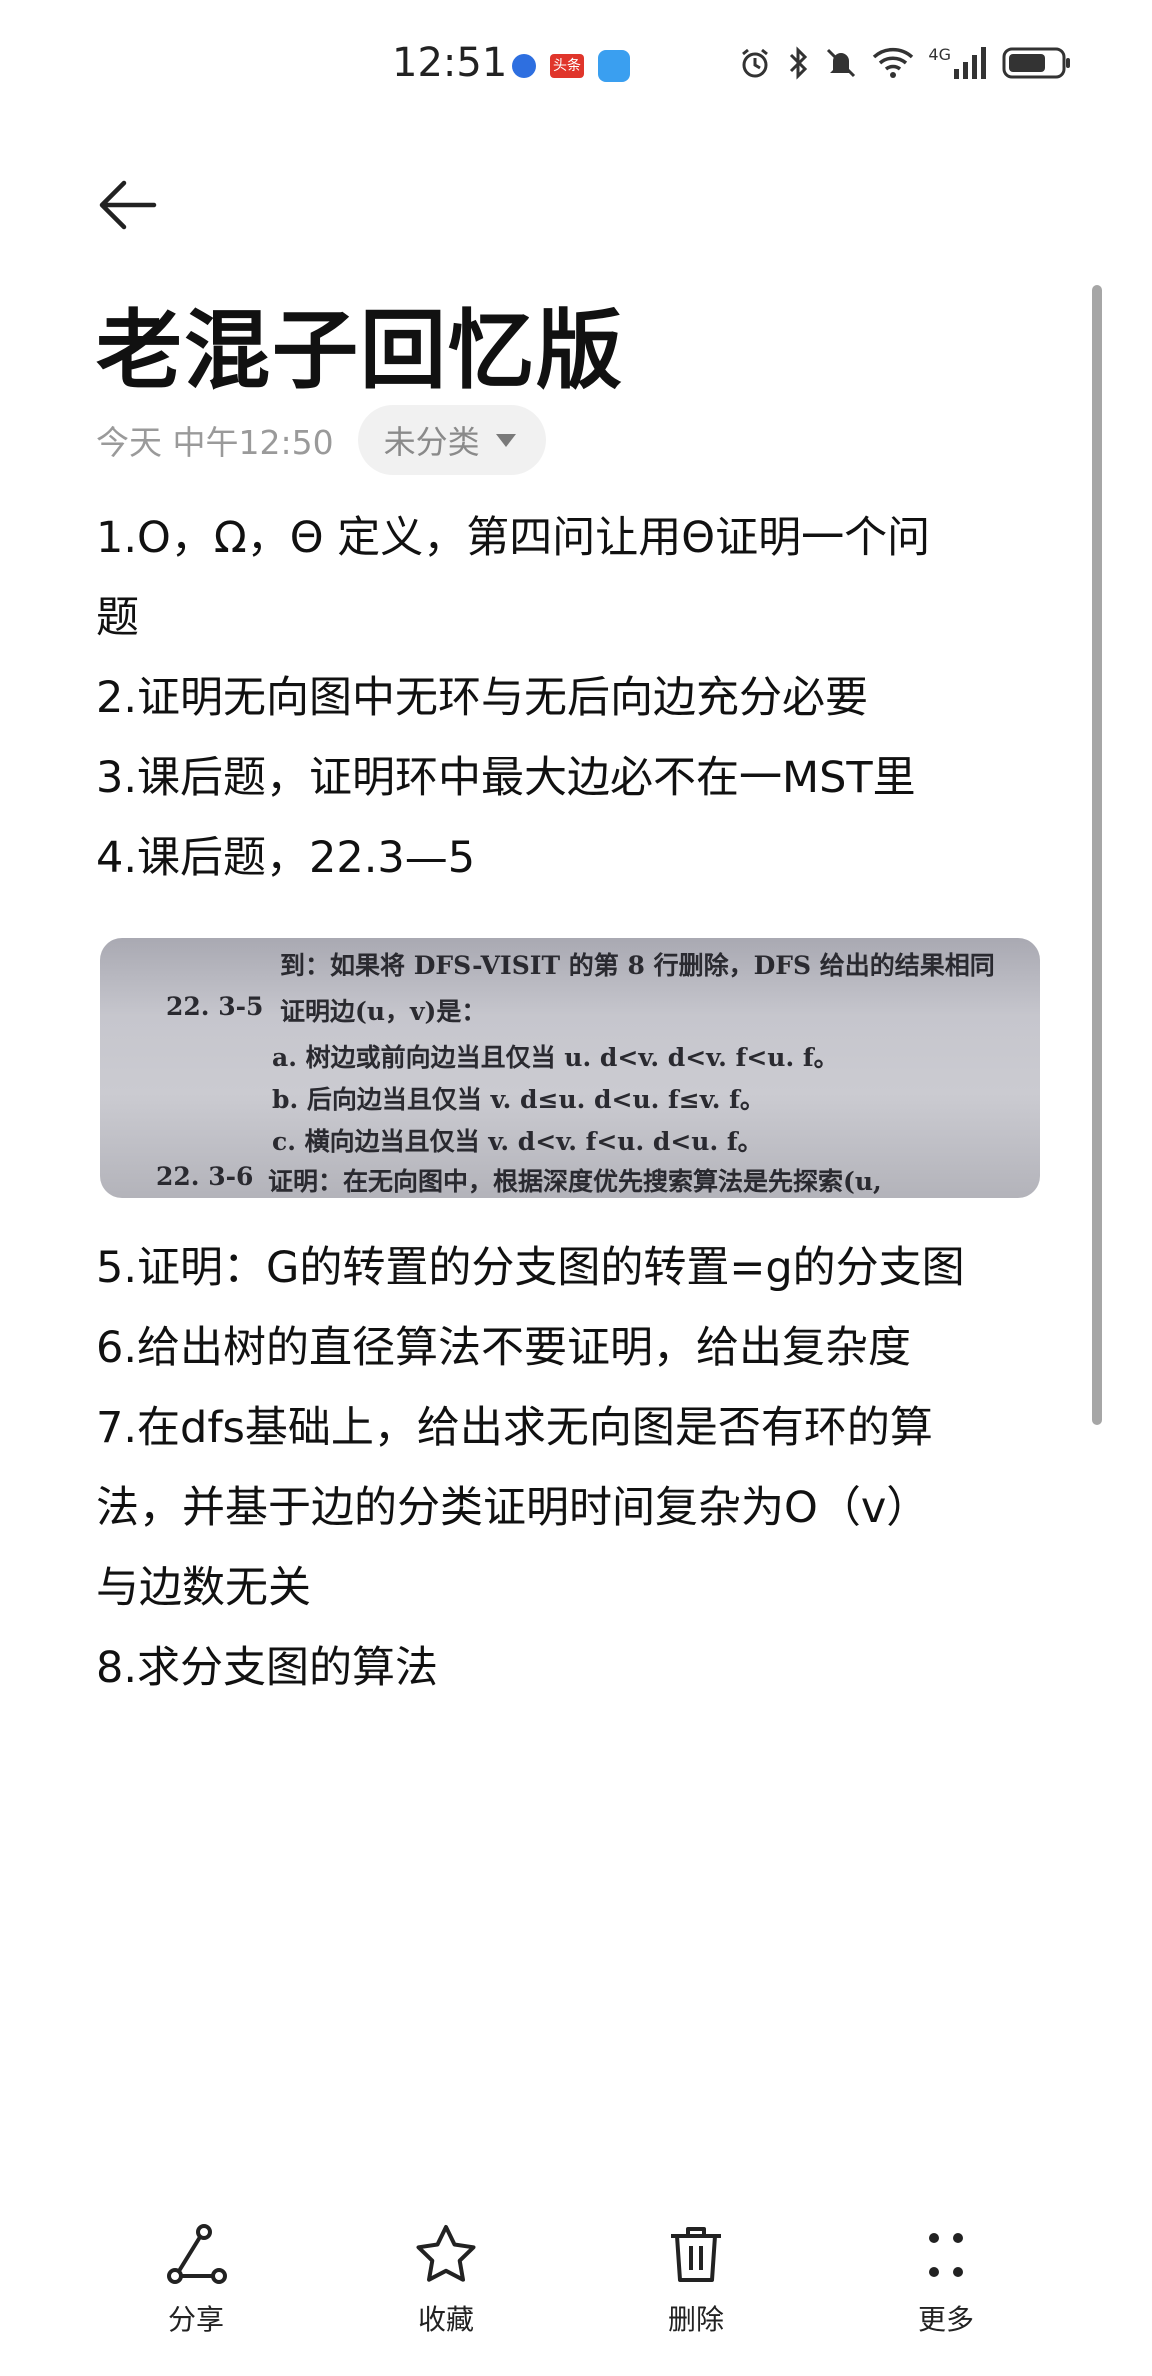 This screenshot has height=2376, width=1152. I want to click on delete-label: 删除, so click(695, 2319).